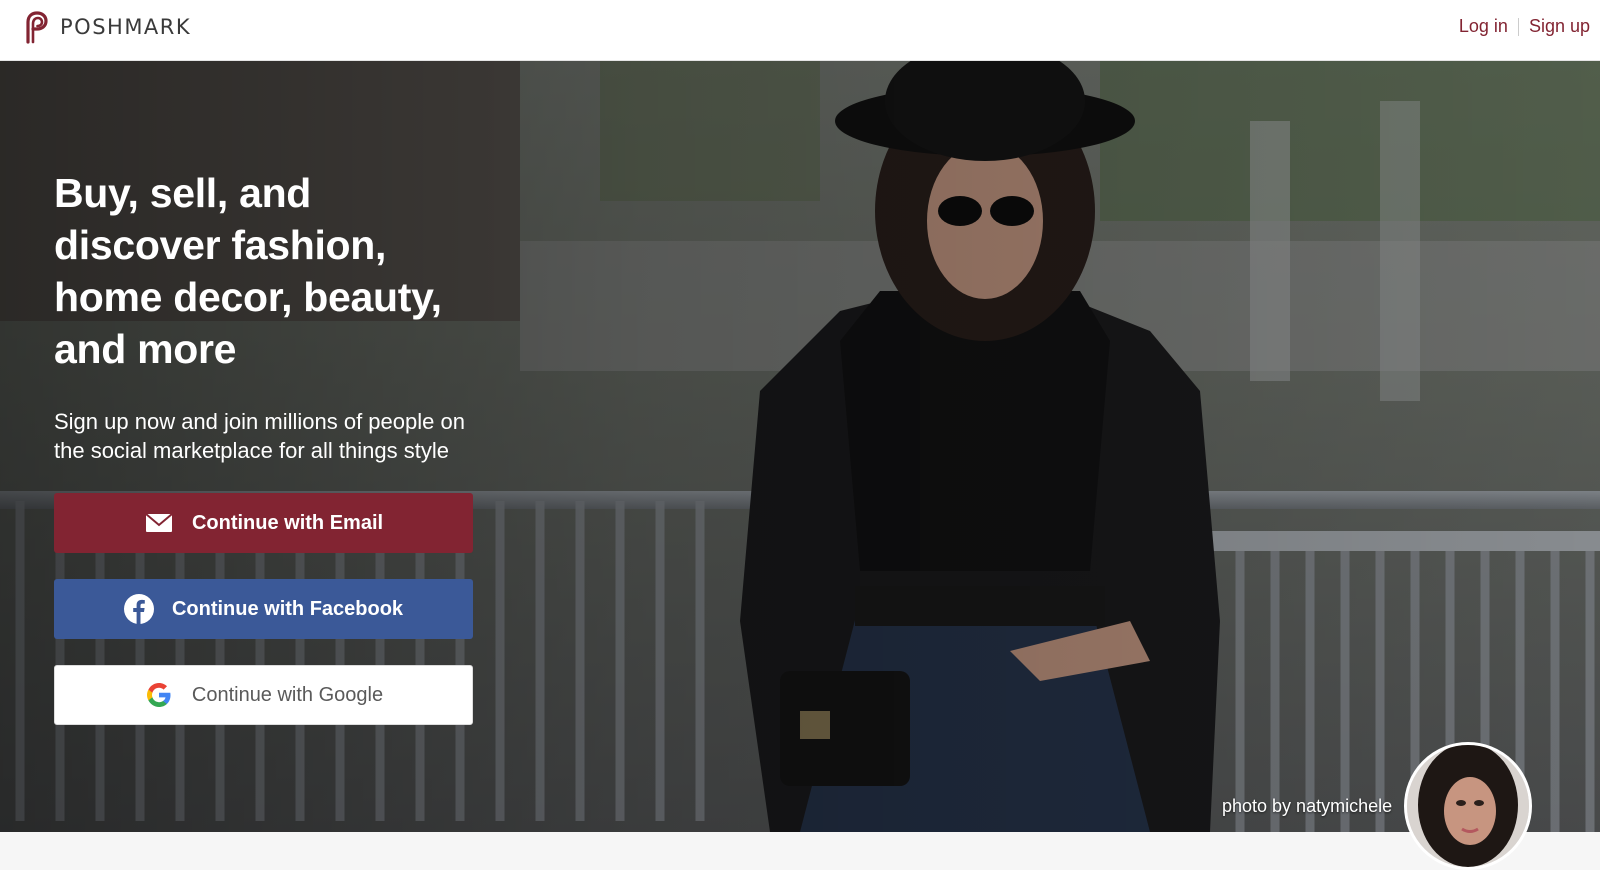  I want to click on continue-with-google-button: Continue with Google, so click(263, 695).